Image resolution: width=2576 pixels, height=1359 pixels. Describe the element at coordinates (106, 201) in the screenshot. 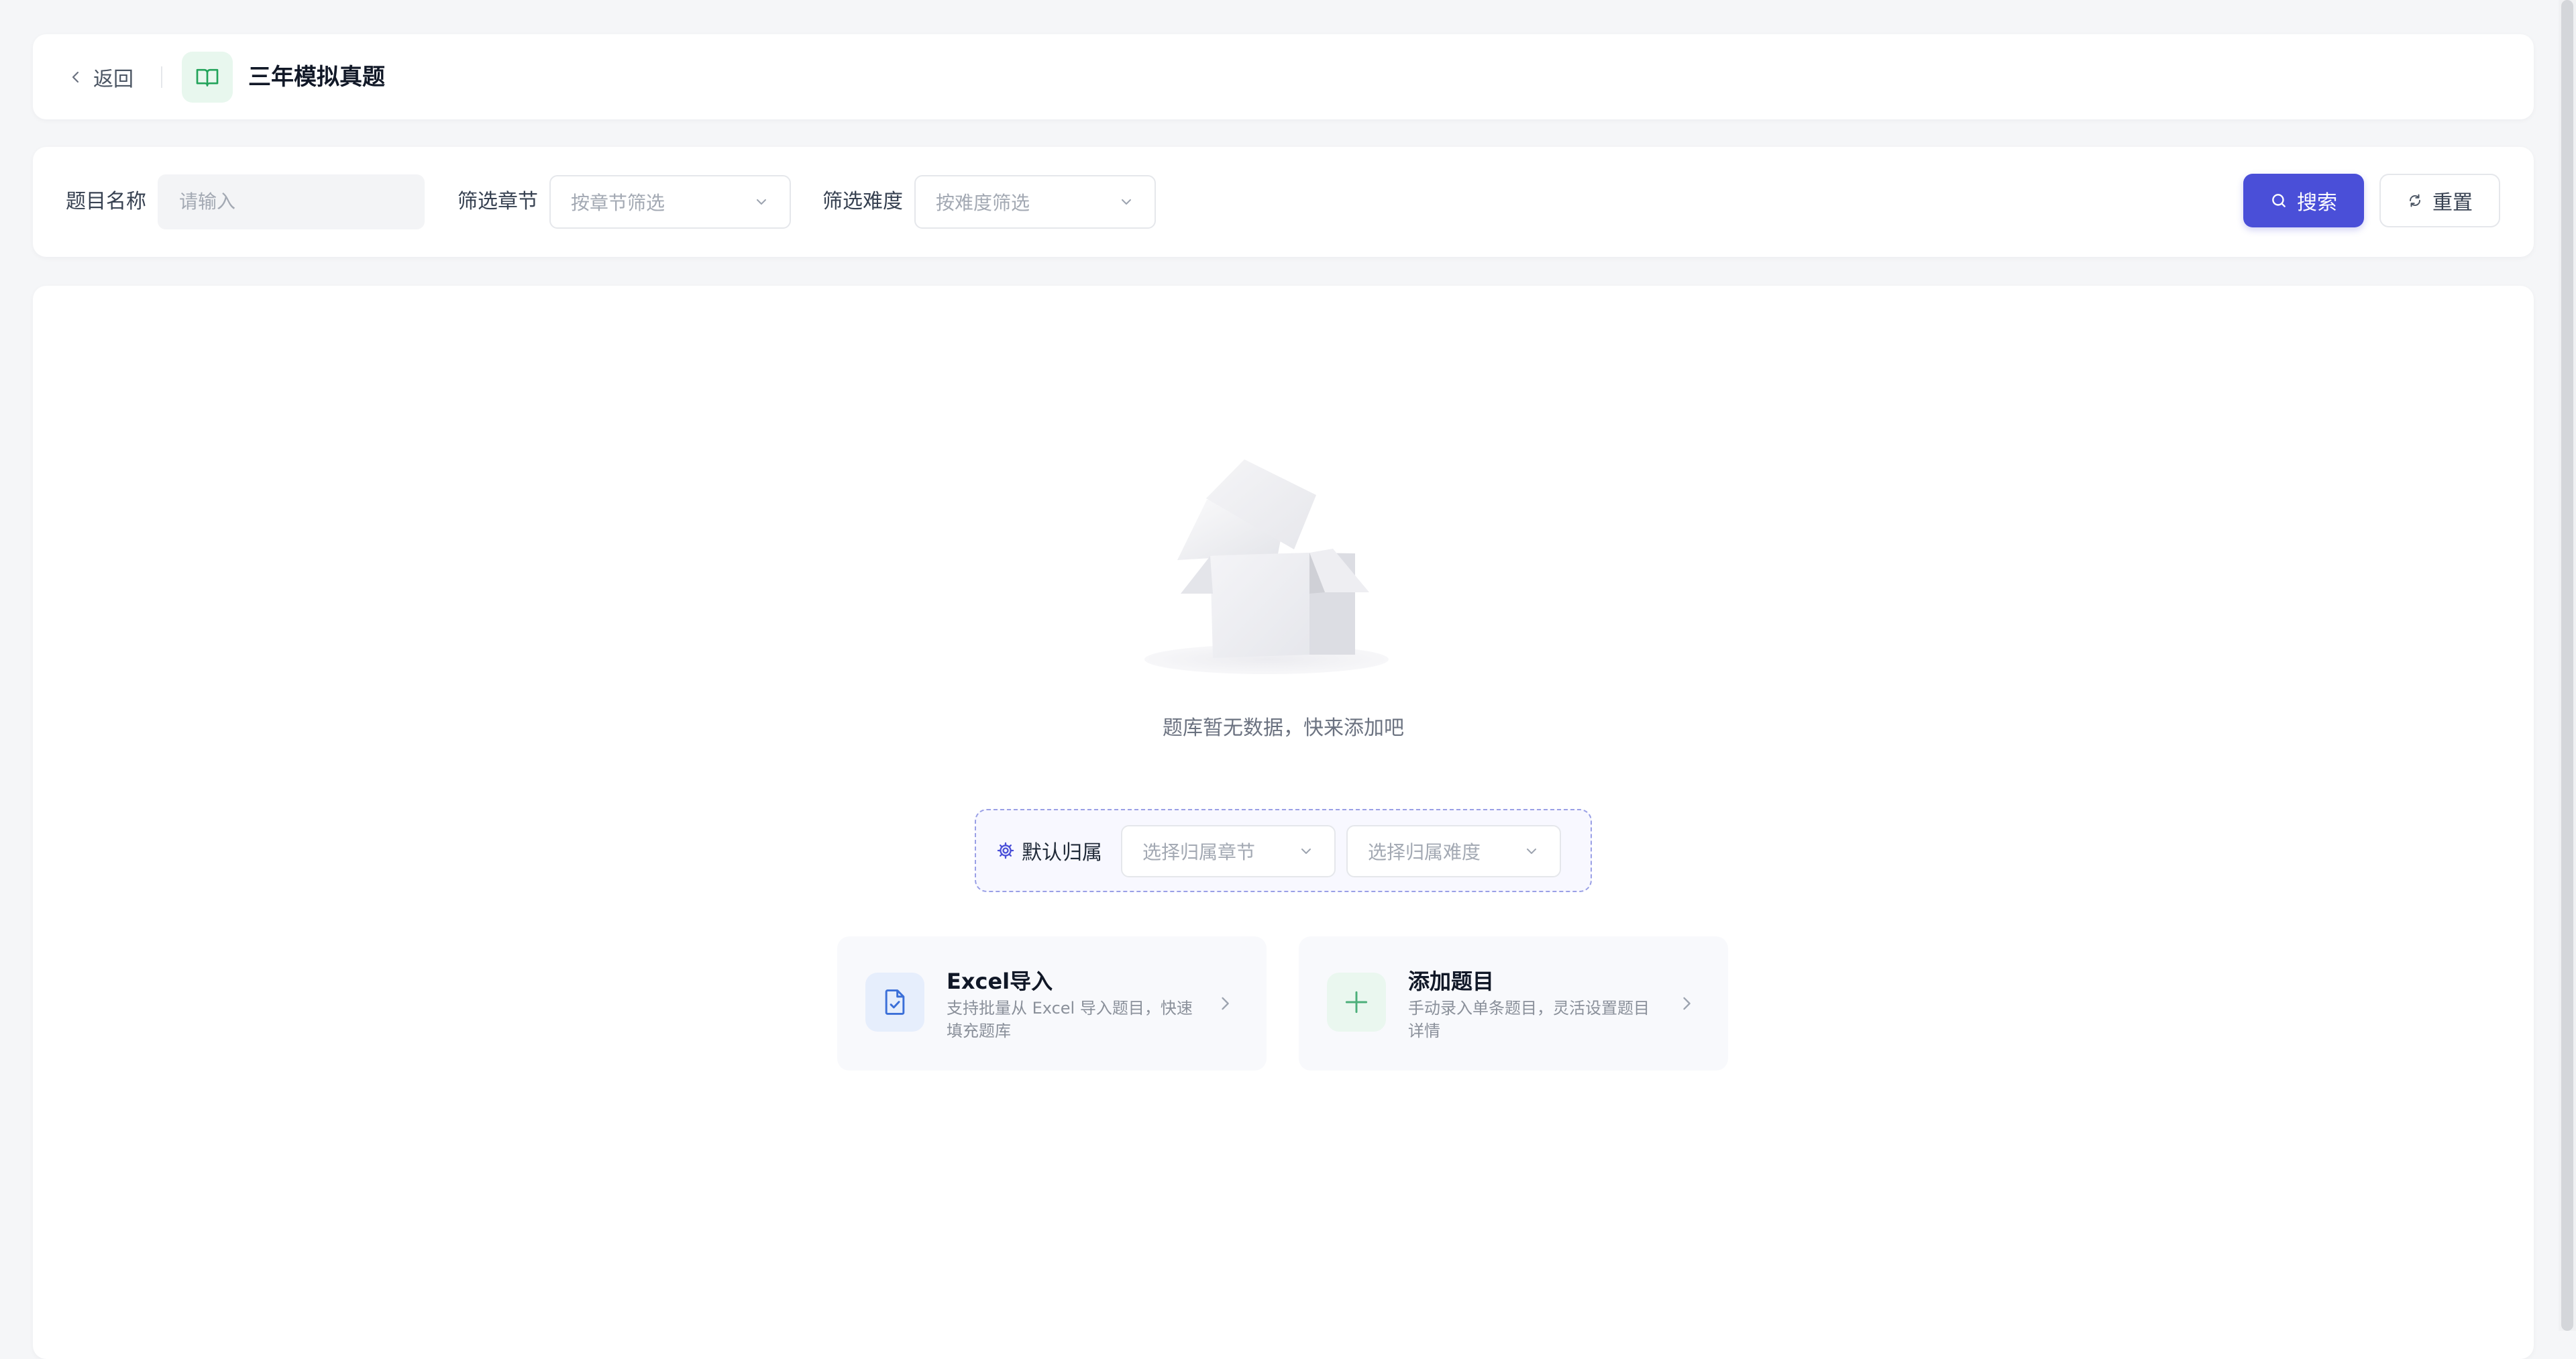

I see `name-filter-label: 题目名称` at that location.